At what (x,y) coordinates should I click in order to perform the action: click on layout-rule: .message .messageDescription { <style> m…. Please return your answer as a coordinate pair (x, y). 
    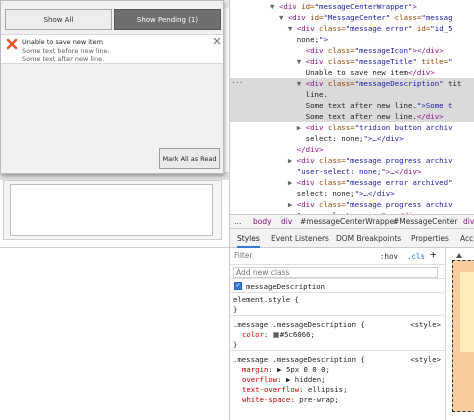
    Looking at the image, I should click on (337, 386).